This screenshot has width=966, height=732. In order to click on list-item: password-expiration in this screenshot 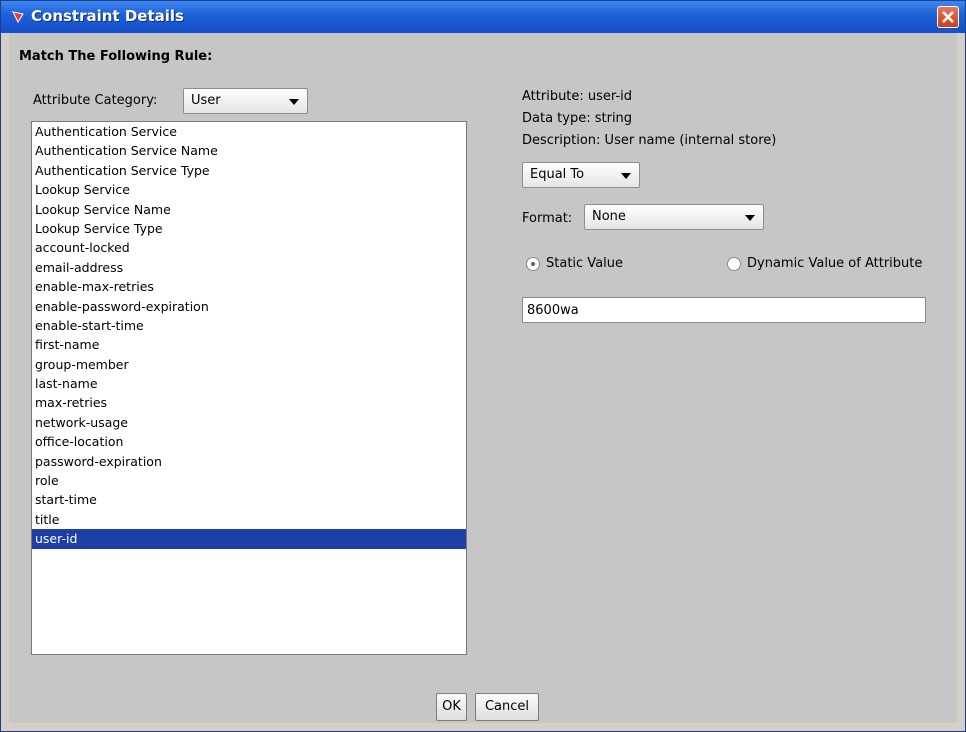, I will do `click(249, 461)`.